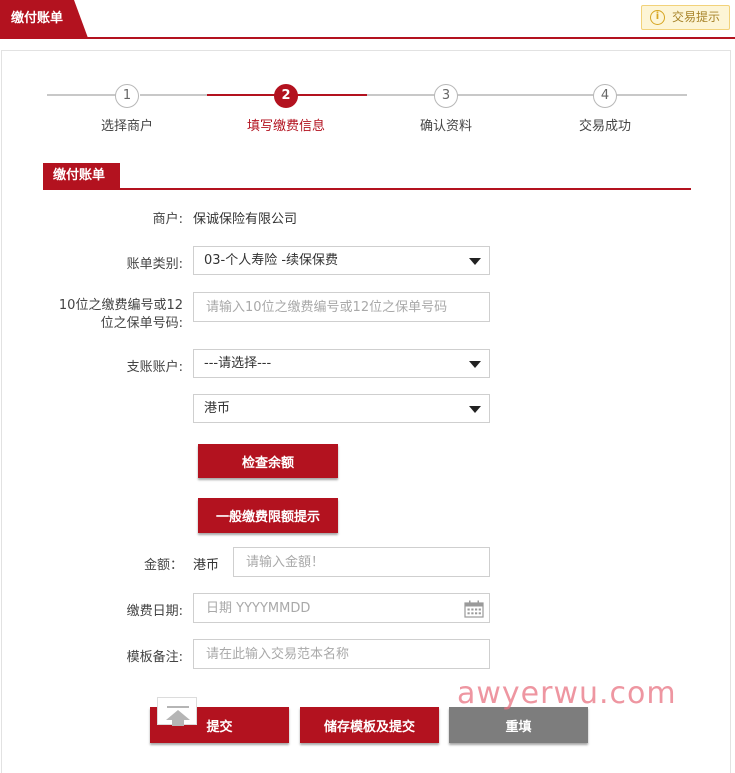 The height and width of the screenshot is (773, 735). What do you see at coordinates (341, 654) in the screenshot?
I see `template-remark-input` at bounding box center [341, 654].